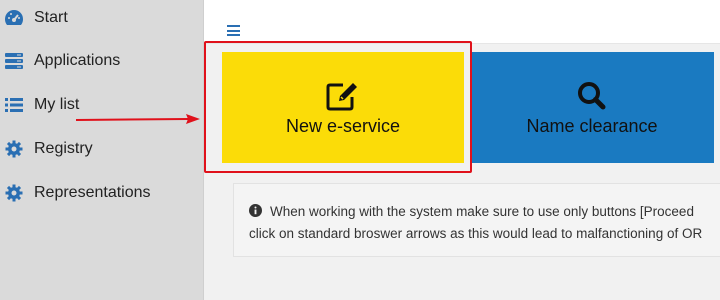 Image resolution: width=720 pixels, height=300 pixels. Describe the element at coordinates (592, 96) in the screenshot. I see `search-icon` at that location.